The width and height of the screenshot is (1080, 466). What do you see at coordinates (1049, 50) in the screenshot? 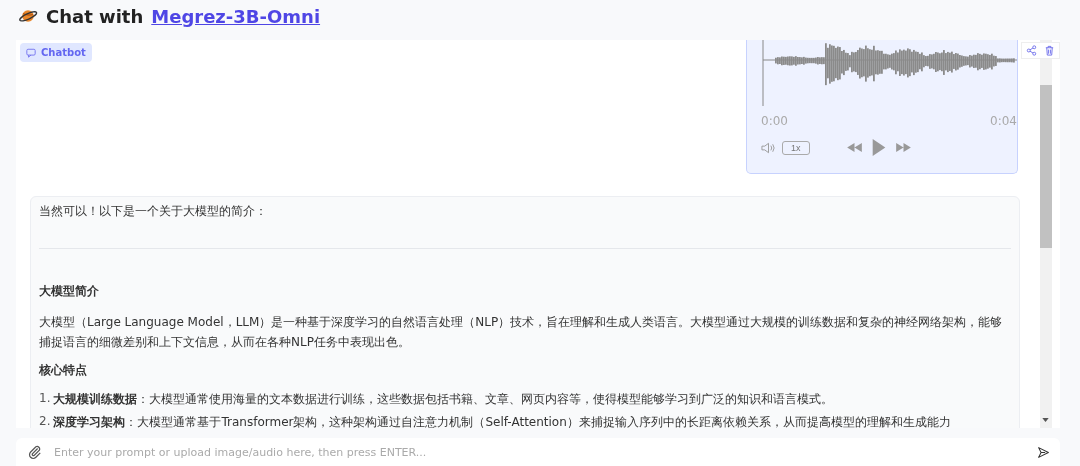
I see `trash-icon` at bounding box center [1049, 50].